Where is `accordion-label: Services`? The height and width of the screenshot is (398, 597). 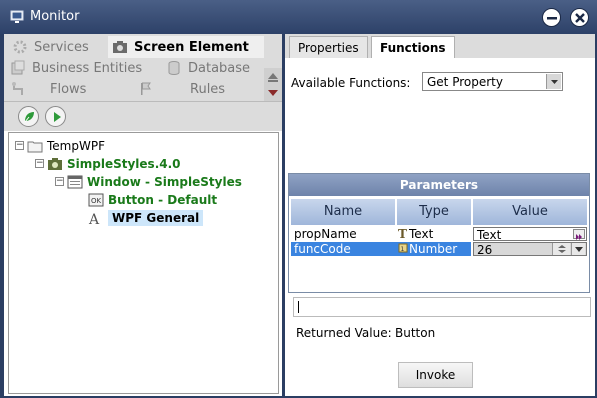
accordion-label: Services is located at coordinates (61, 47).